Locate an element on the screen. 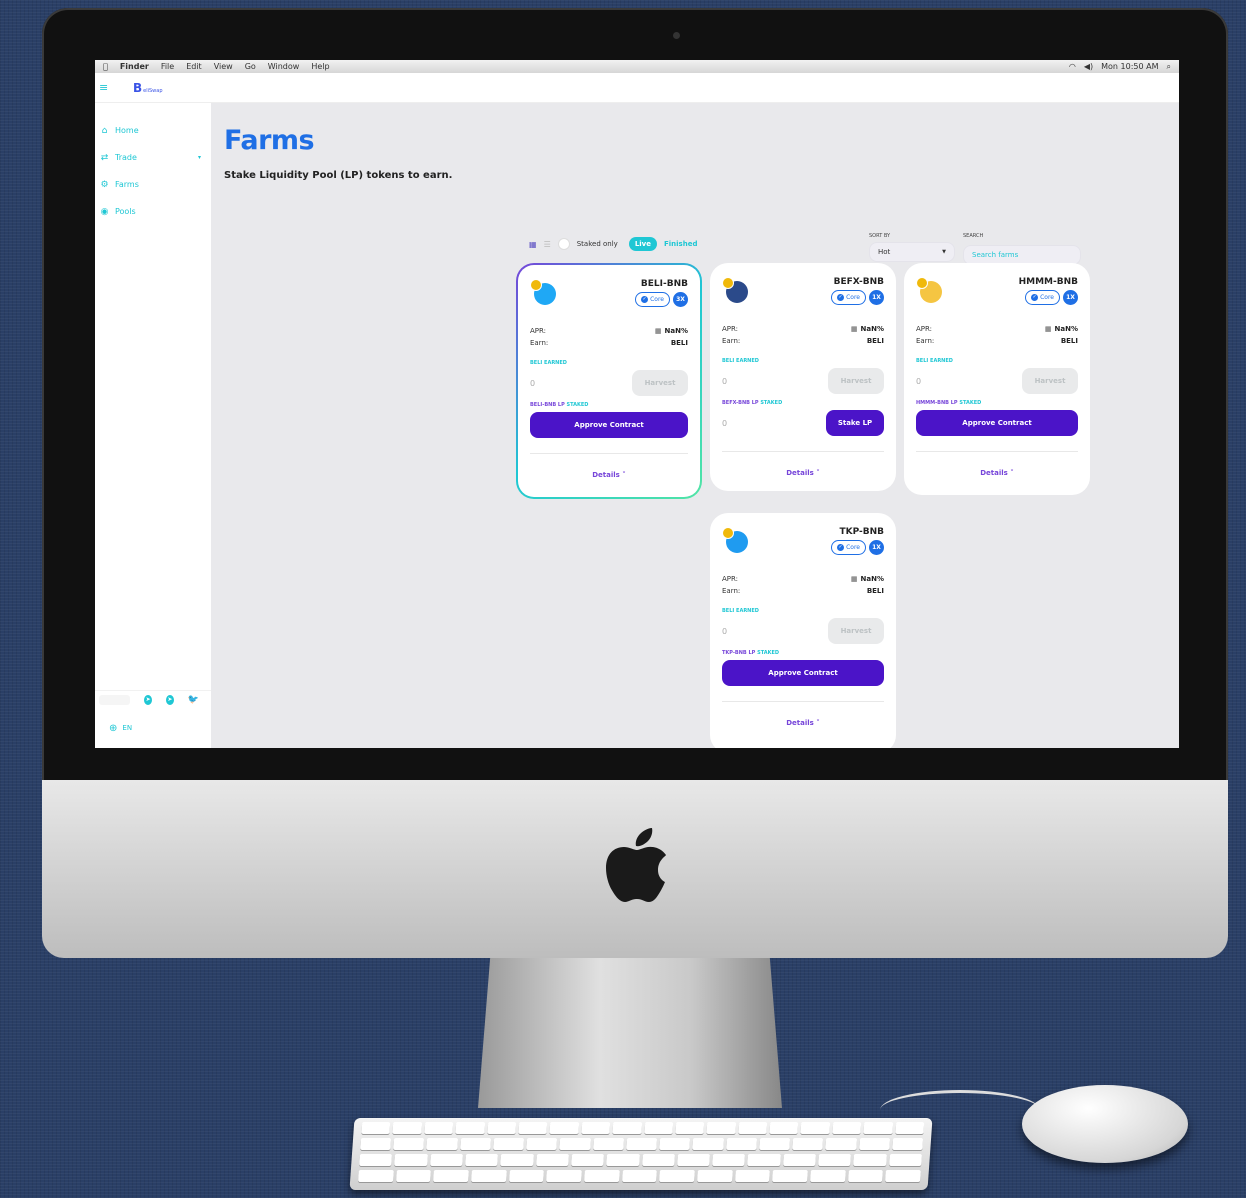  menu-edit: Edit is located at coordinates (194, 66).